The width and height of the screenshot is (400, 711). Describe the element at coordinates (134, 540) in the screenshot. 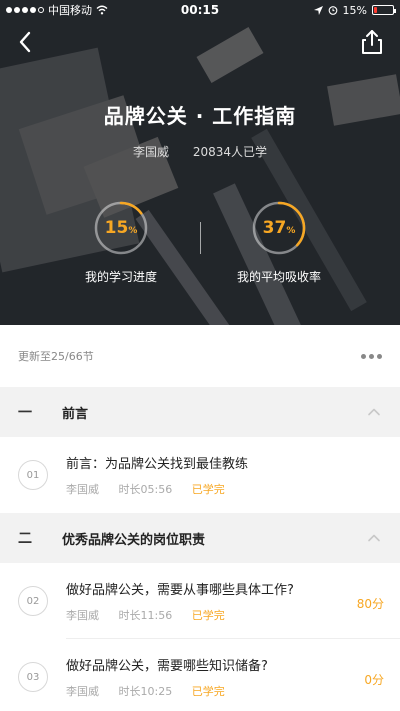

I see `section-title: 优秀品牌公关的岗位职责` at that location.